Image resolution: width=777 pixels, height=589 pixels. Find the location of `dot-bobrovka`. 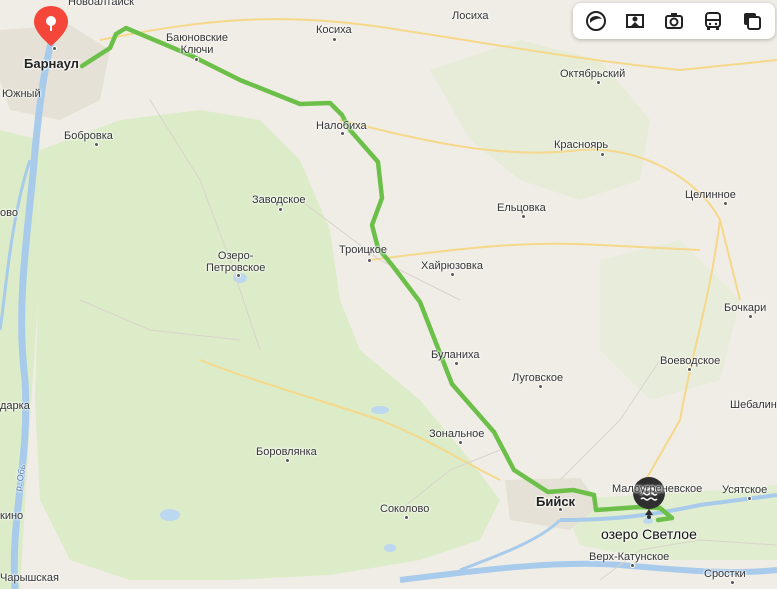

dot-bobrovka is located at coordinates (96, 144).